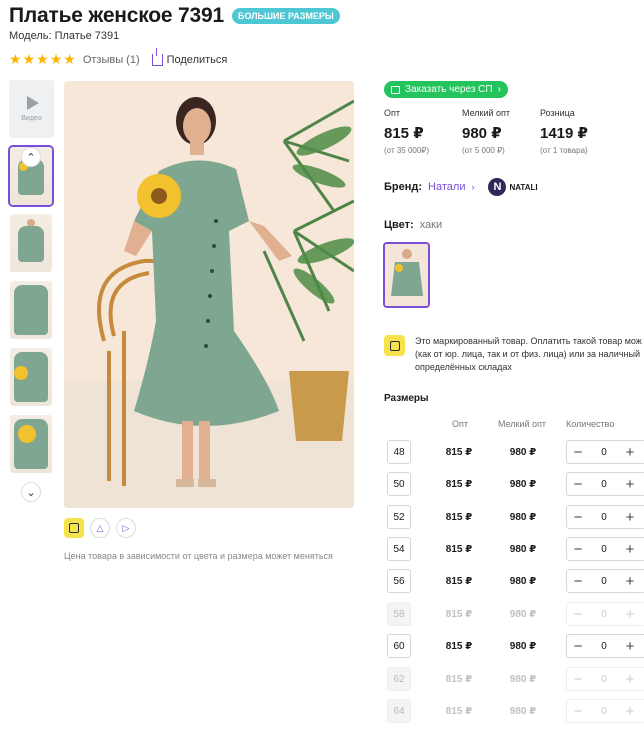  Describe the element at coordinates (515, 711) in the screenshot. I see `size-row: 64 815 ₽ 980 ₽ − 0 +` at that location.